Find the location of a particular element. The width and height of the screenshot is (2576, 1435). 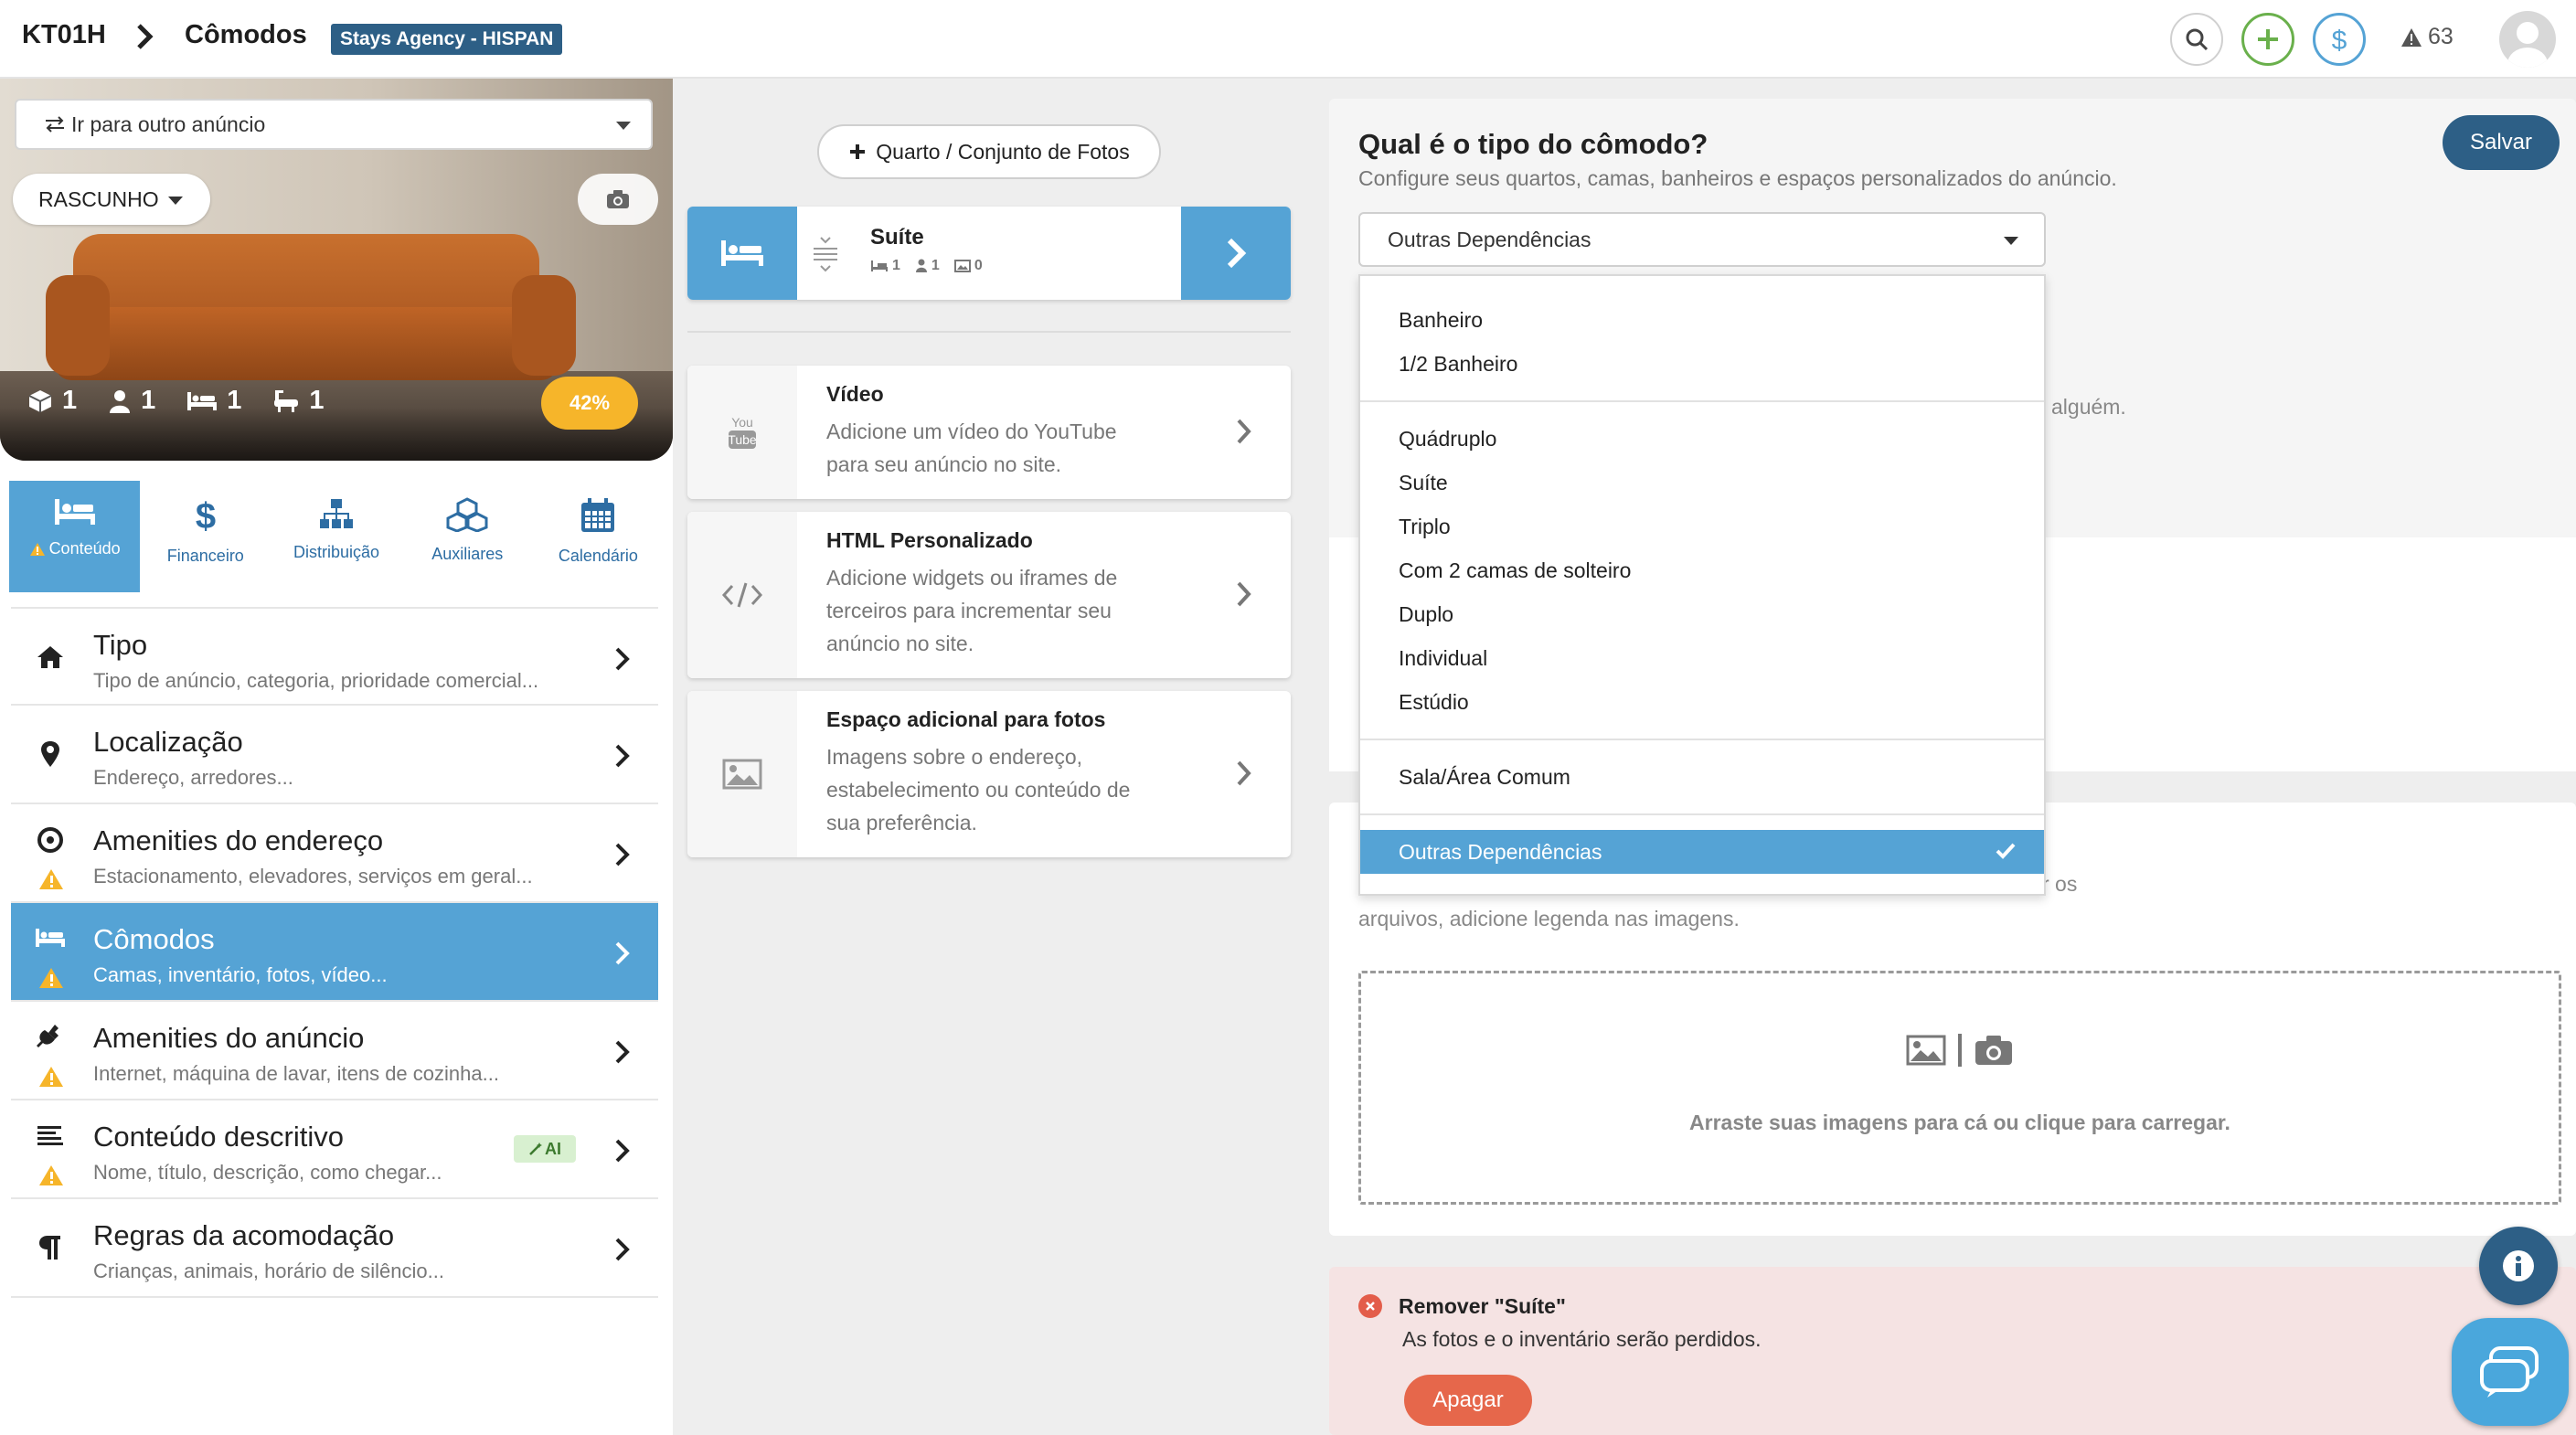

save-button: Salvar is located at coordinates (2502, 142).